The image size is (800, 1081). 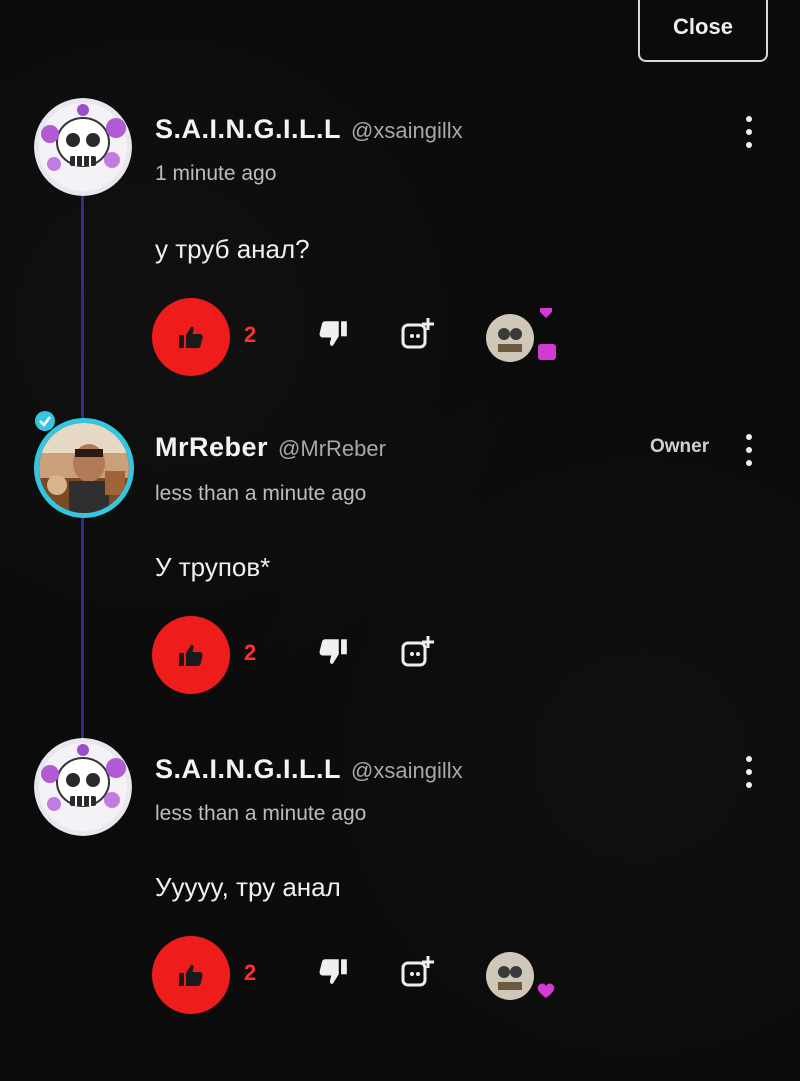 What do you see at coordinates (248, 887) in the screenshot?
I see `comment-text: Уyyyy, тру анал` at bounding box center [248, 887].